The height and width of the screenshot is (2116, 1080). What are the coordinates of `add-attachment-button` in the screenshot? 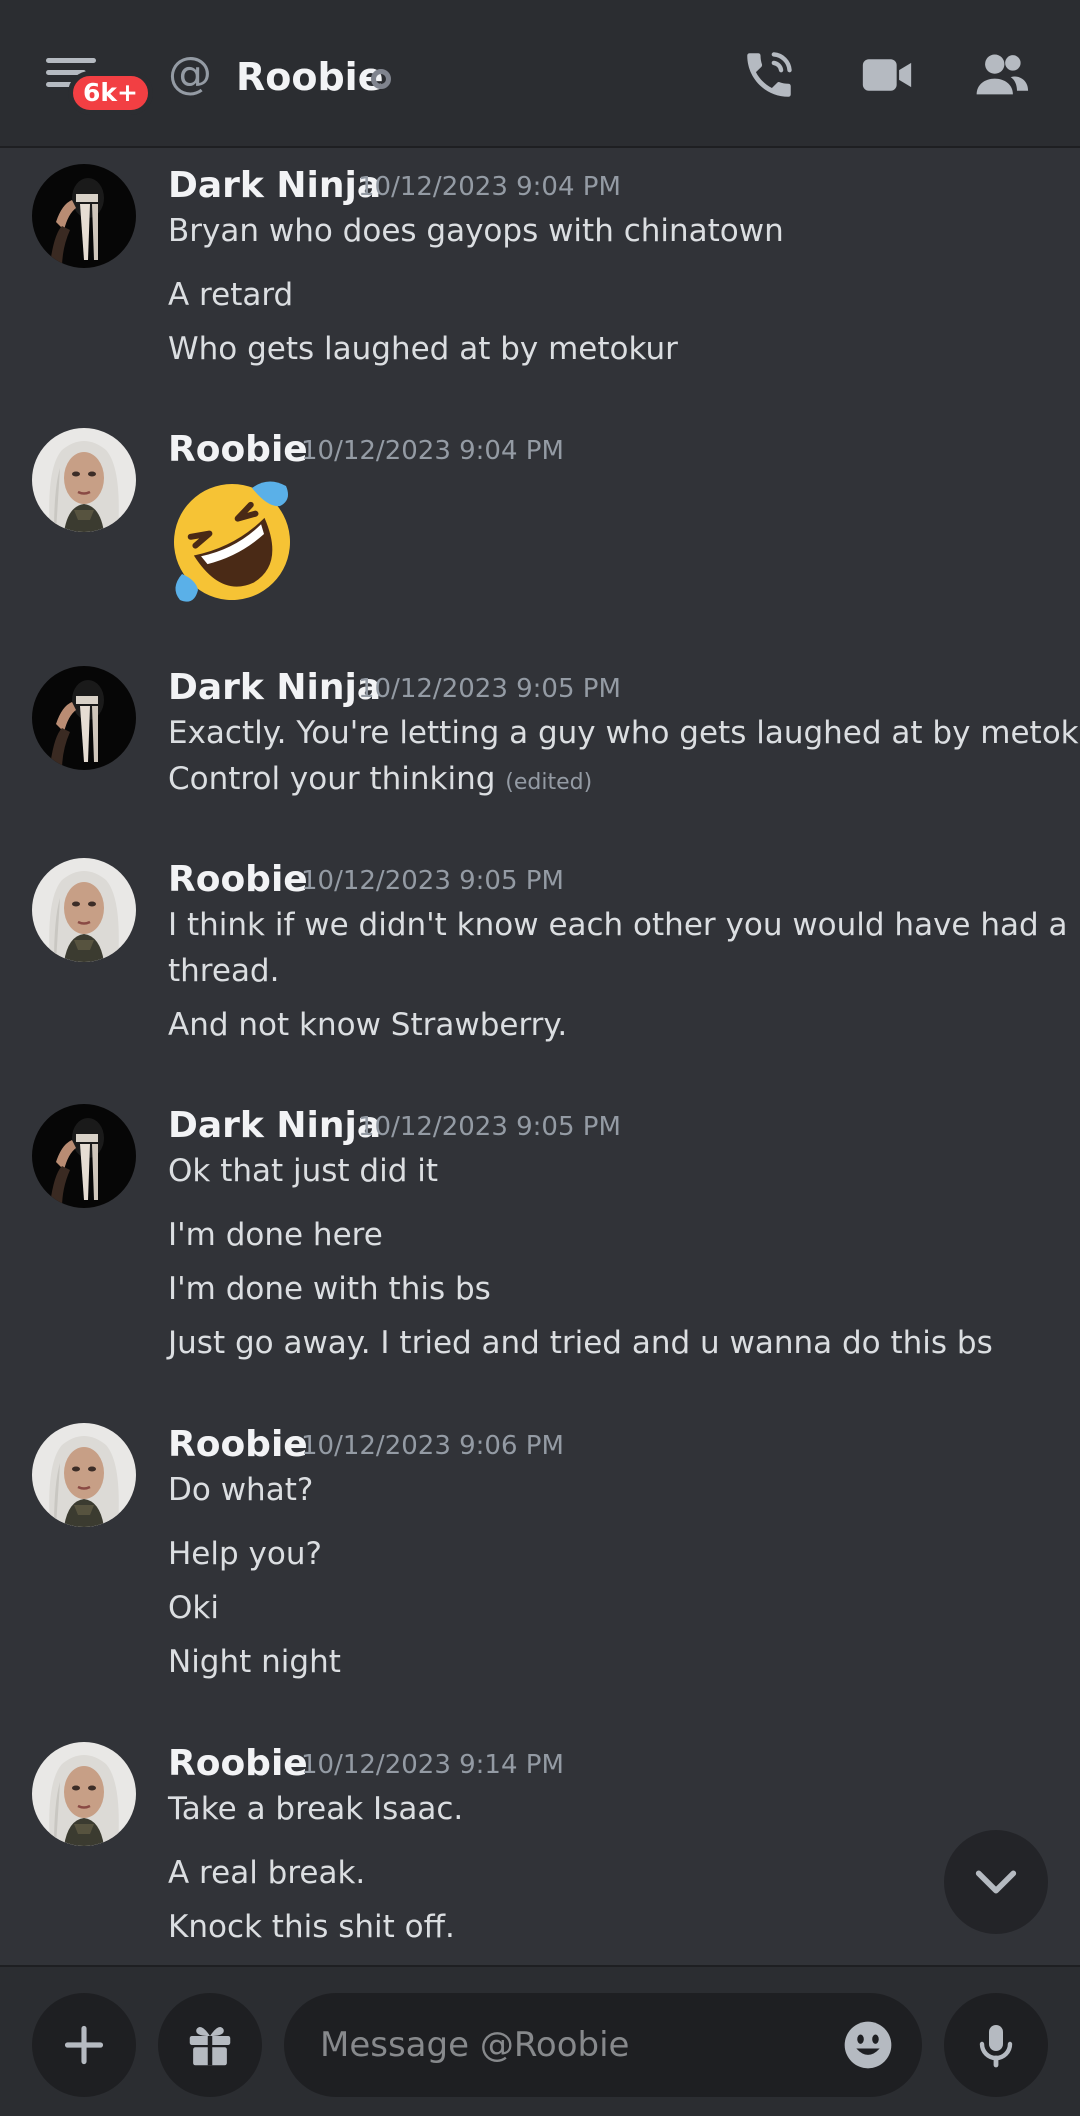 It's located at (84, 2045).